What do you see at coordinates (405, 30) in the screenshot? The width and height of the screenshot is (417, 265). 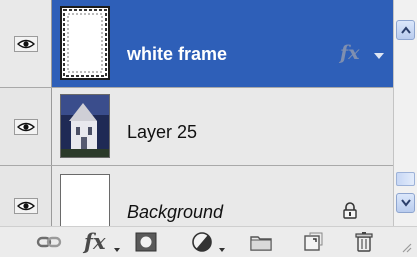 I see `scroll-up-button` at bounding box center [405, 30].